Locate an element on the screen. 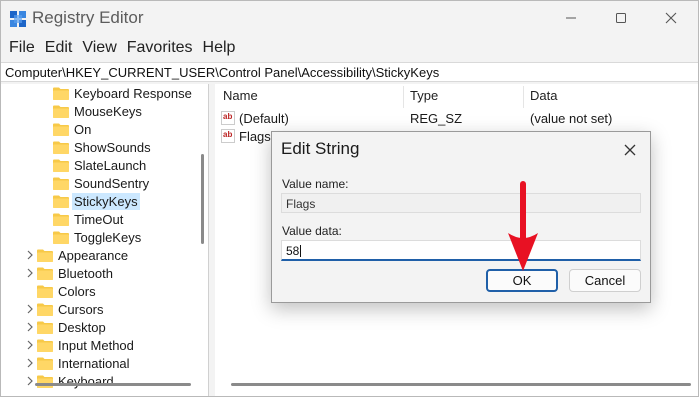 The image size is (699, 397). tree-vertical-scrollbar is located at coordinates (203, 229).